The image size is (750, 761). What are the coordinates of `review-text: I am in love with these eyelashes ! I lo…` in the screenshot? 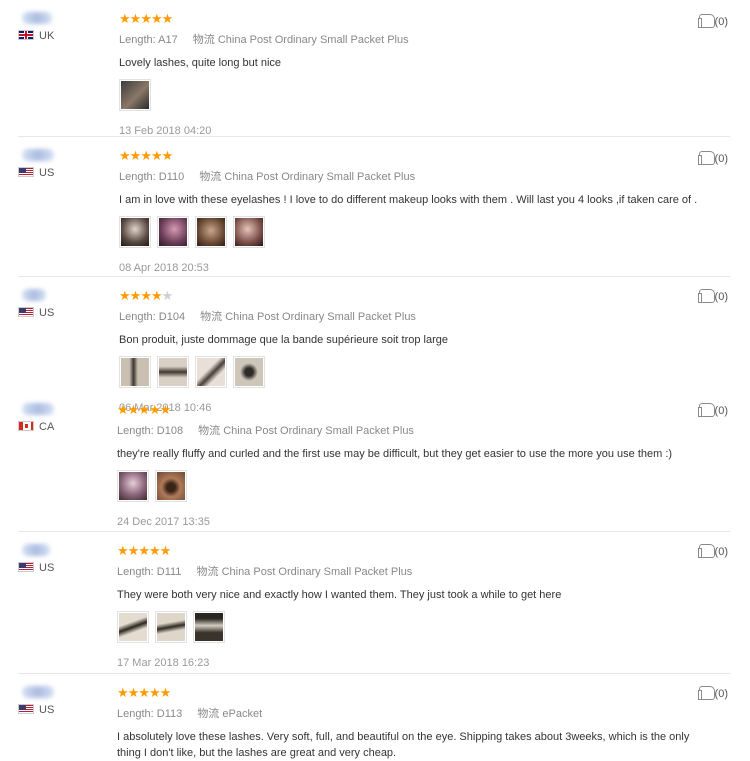 It's located at (408, 200).